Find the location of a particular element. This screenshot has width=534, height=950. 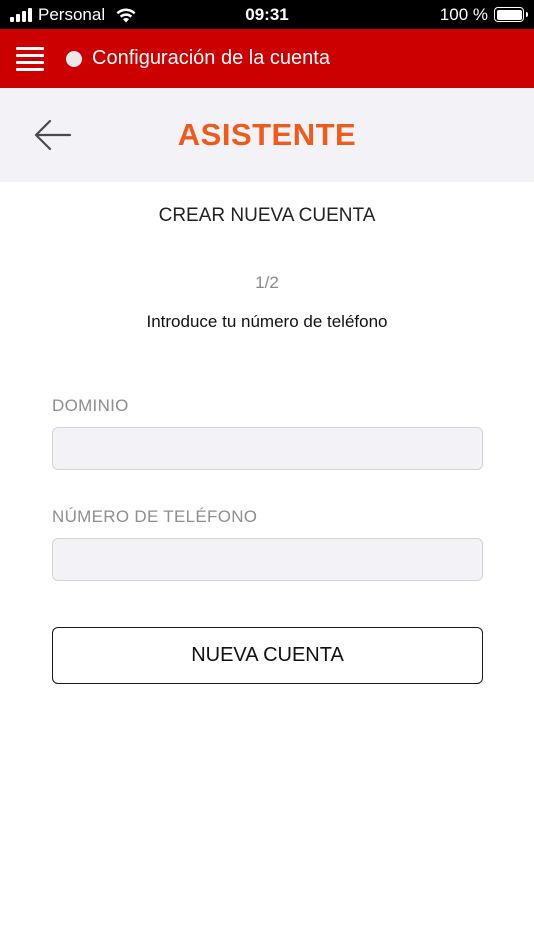

app-bar: Configuración de la cuenta is located at coordinates (267, 58).